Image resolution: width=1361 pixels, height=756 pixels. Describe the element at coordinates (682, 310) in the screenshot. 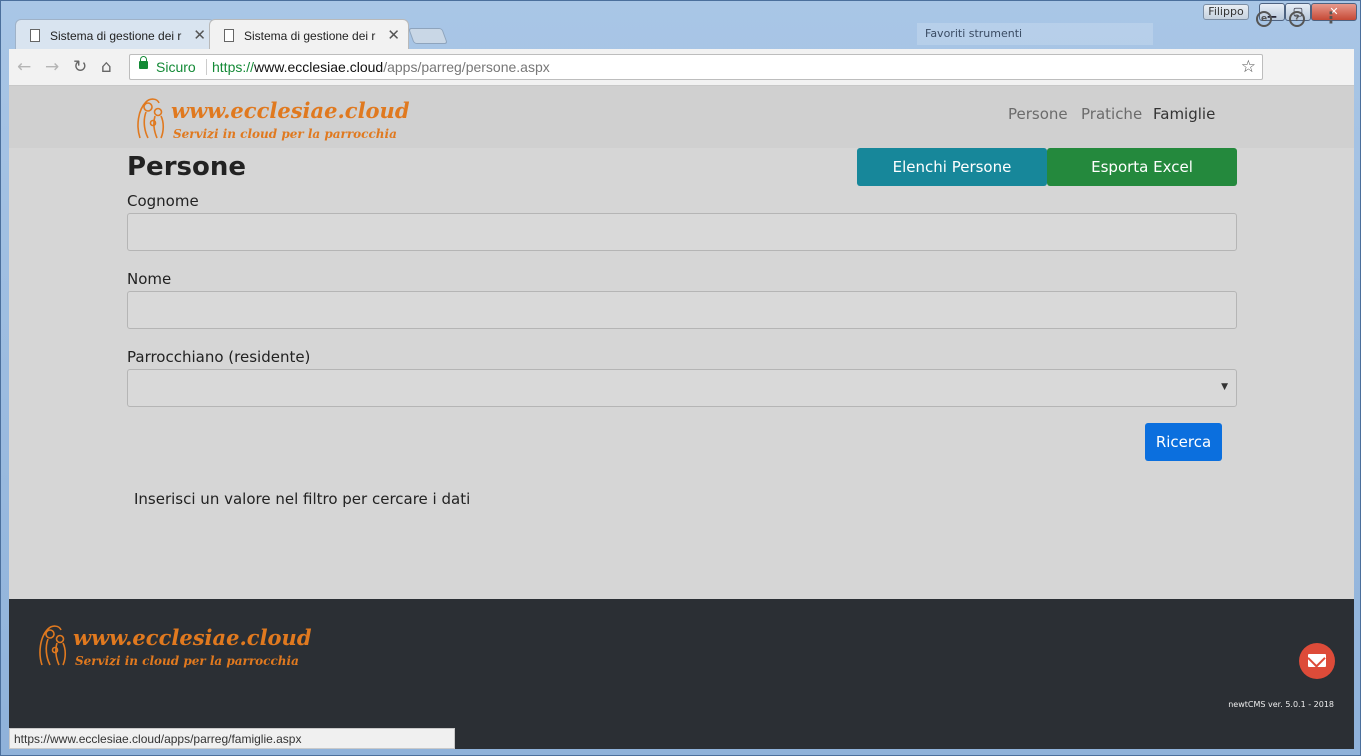

I see `nome-input` at that location.